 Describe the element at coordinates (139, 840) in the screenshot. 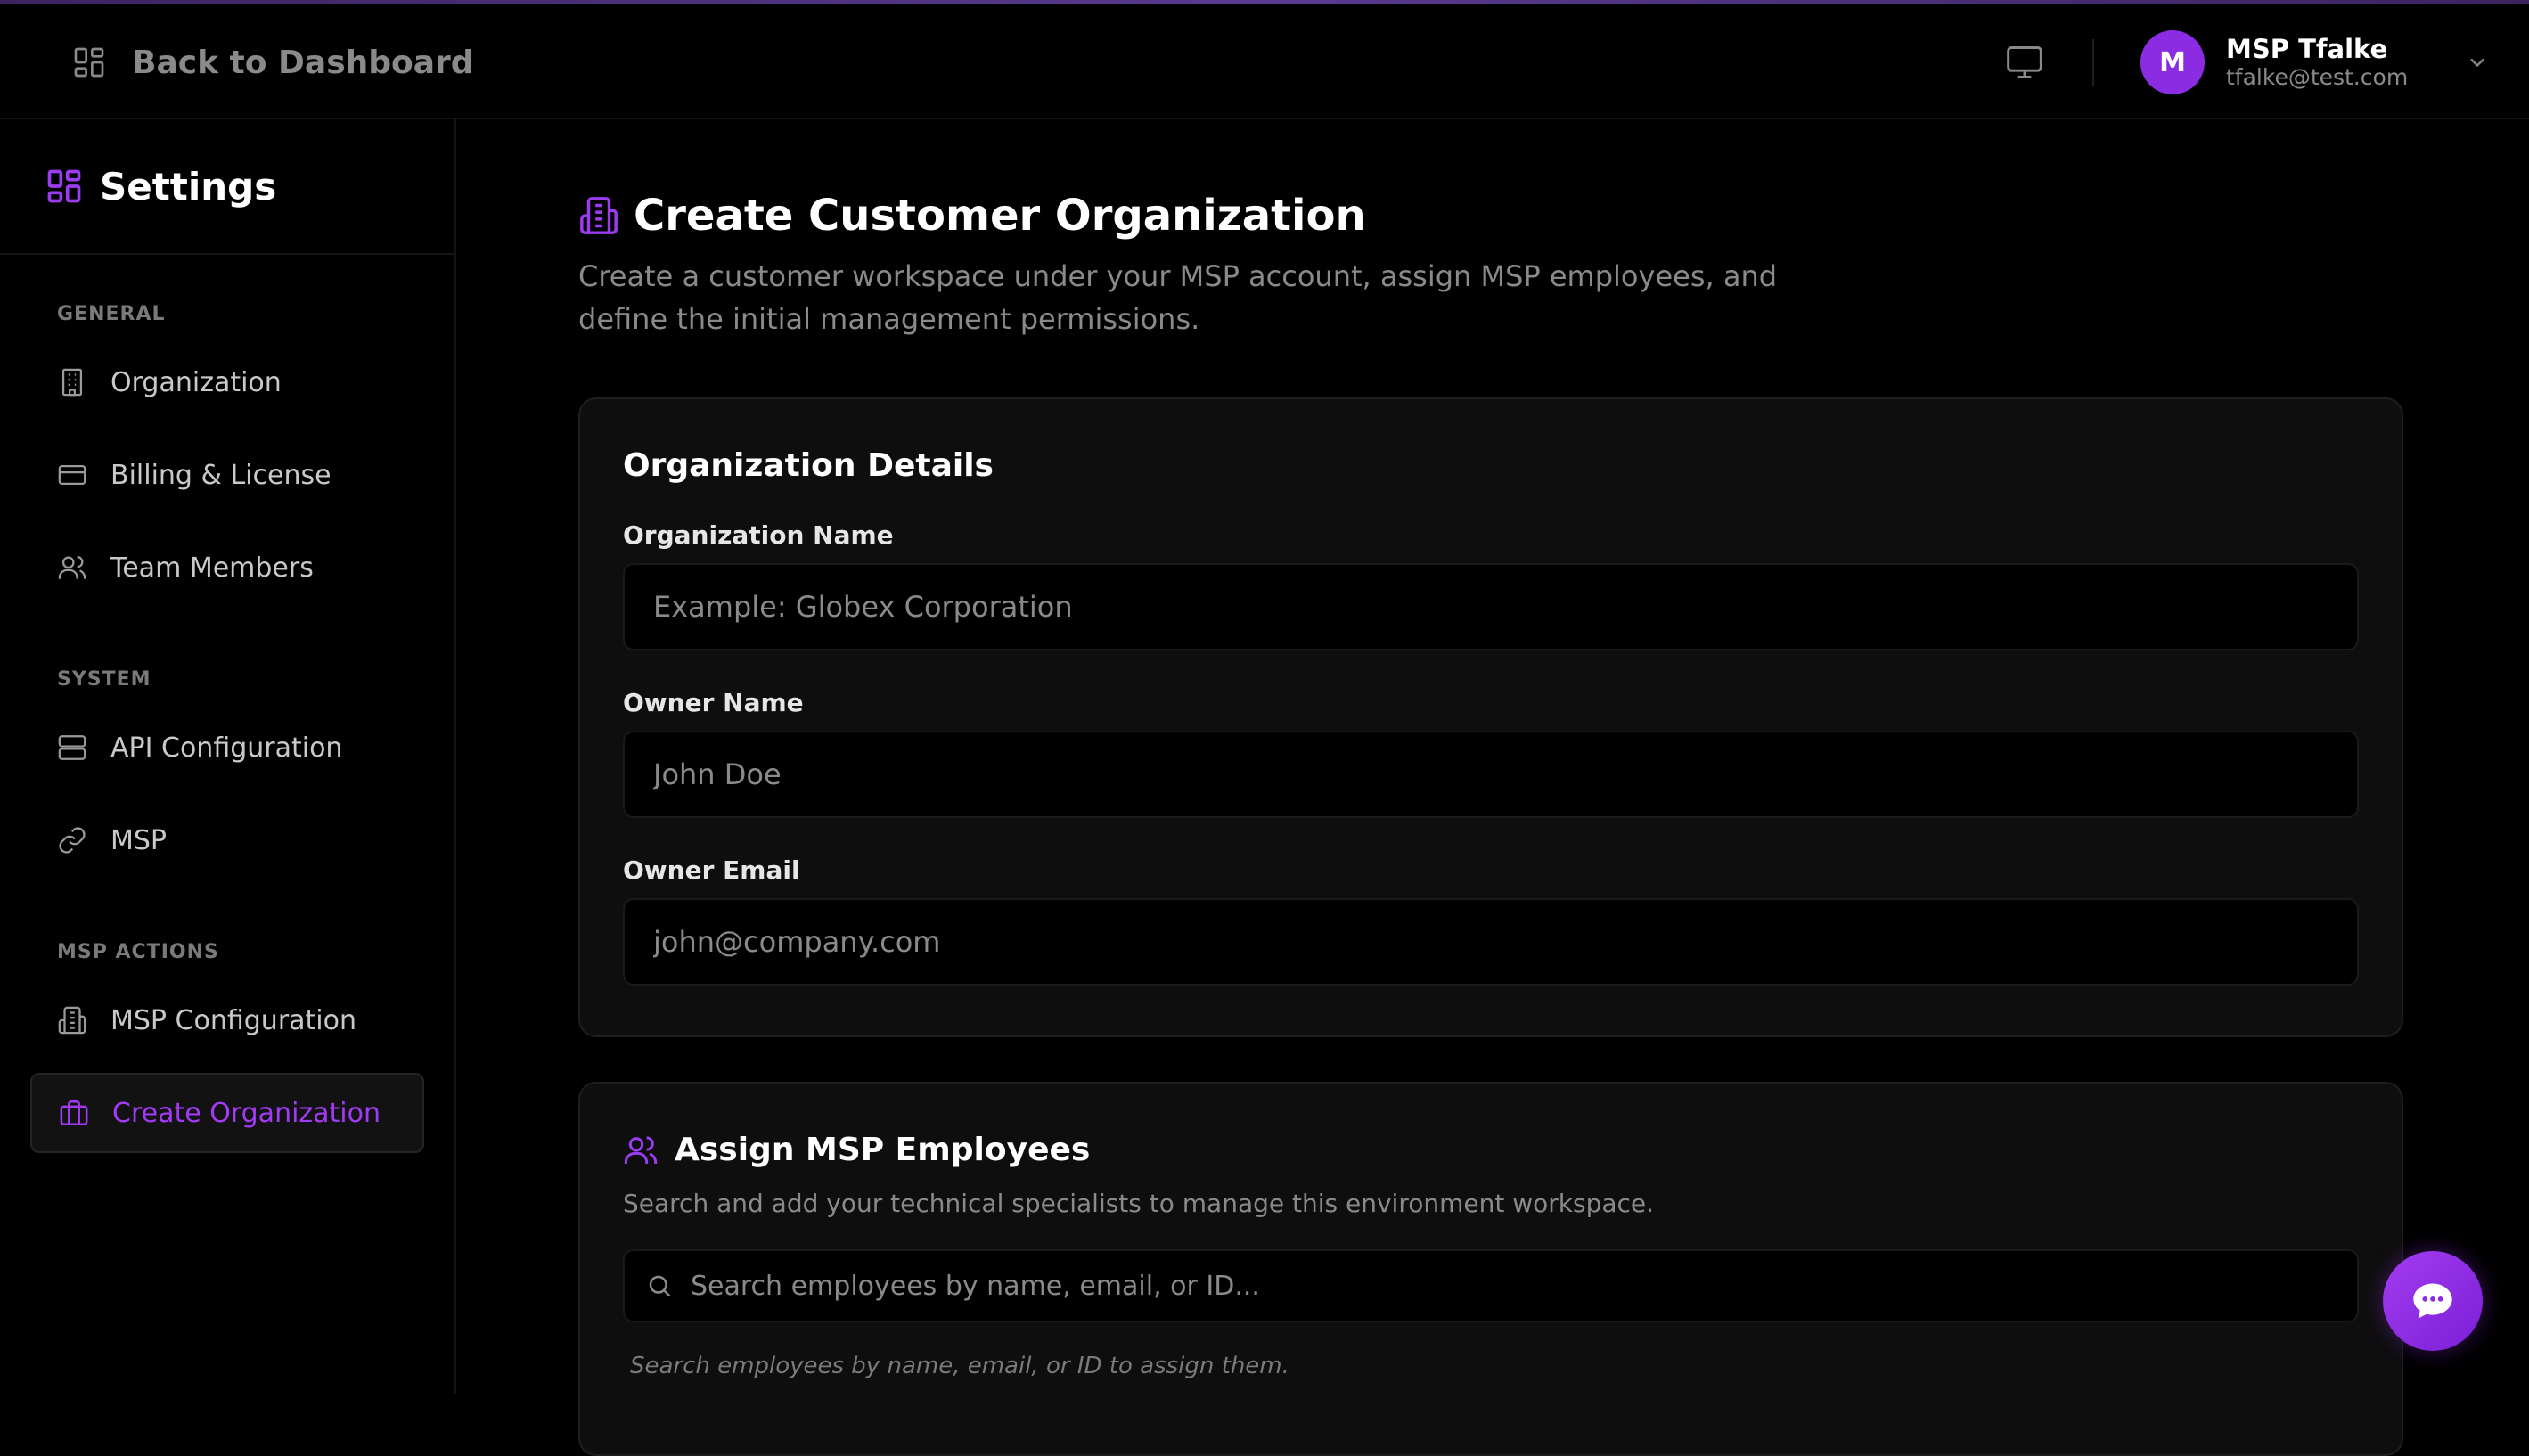

I see `sidebar-item-label: MSP` at that location.